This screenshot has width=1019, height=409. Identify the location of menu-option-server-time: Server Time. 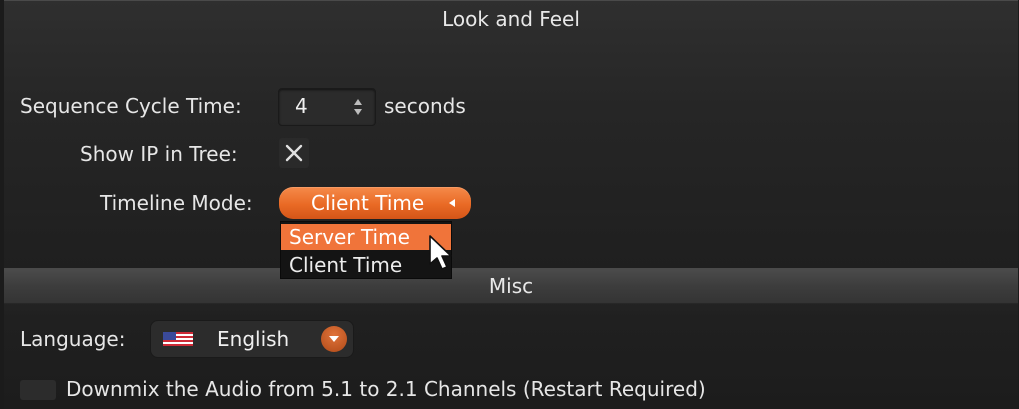
(366, 237).